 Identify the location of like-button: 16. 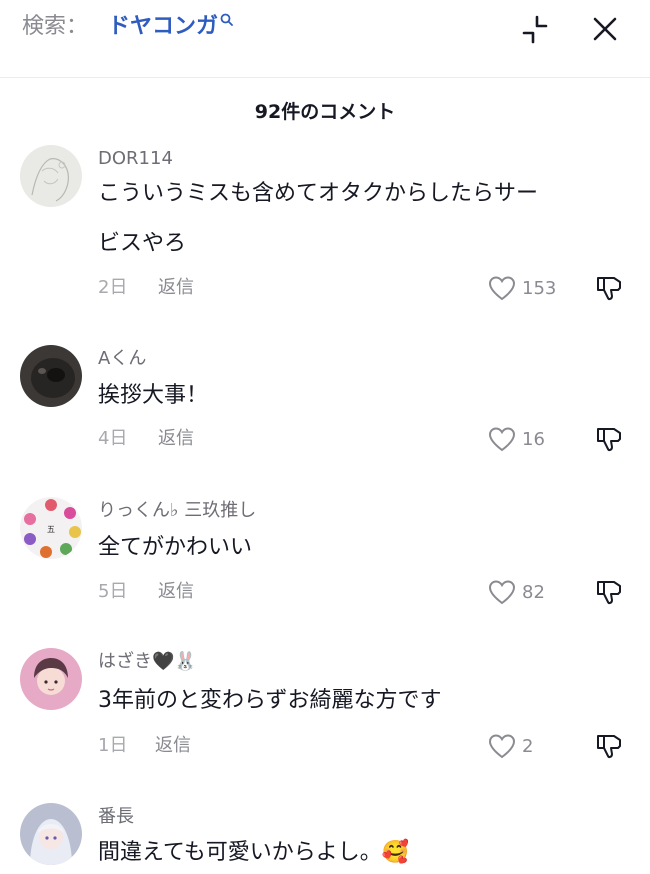
(516, 439).